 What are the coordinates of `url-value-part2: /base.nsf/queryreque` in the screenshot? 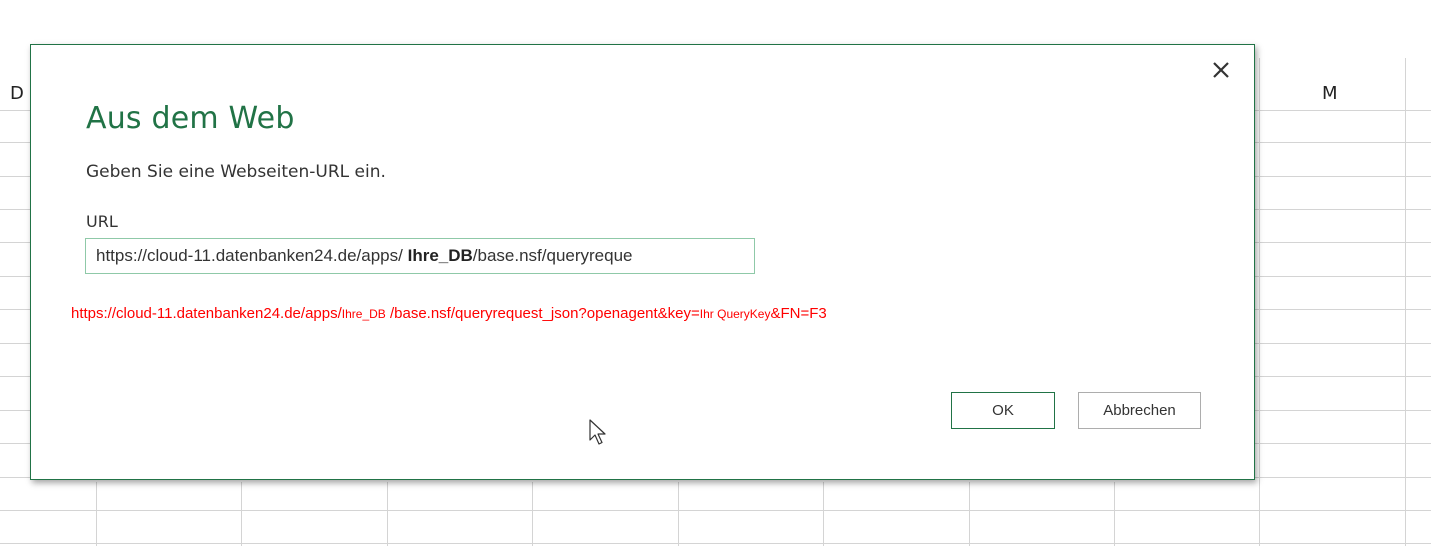 It's located at (552, 255).